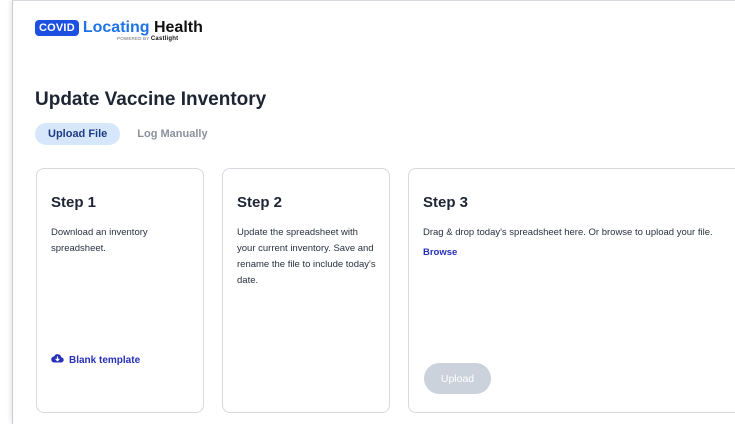  I want to click on blank-template-label: Blank template, so click(105, 360).